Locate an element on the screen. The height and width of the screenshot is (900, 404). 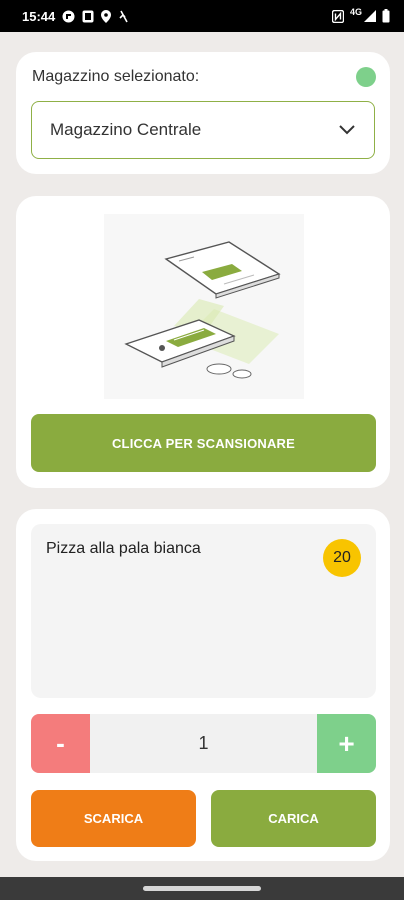
quantity-value: 1 is located at coordinates (203, 743).